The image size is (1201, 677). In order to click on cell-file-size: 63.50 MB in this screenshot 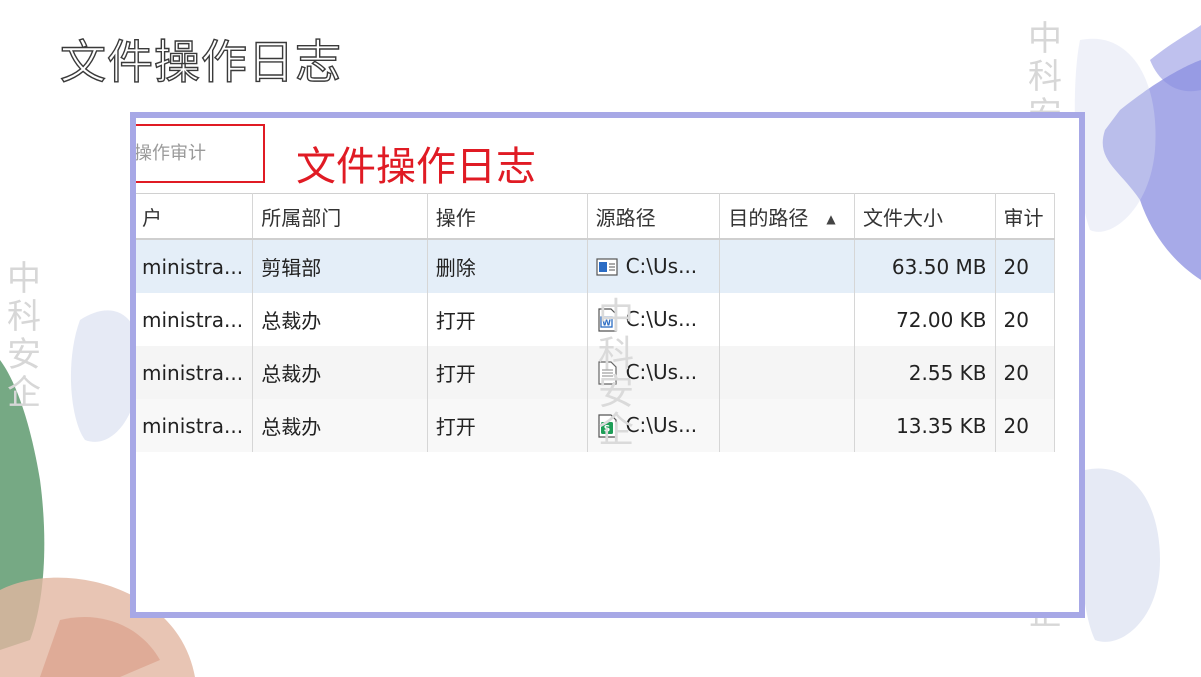, I will do `click(925, 266)`.